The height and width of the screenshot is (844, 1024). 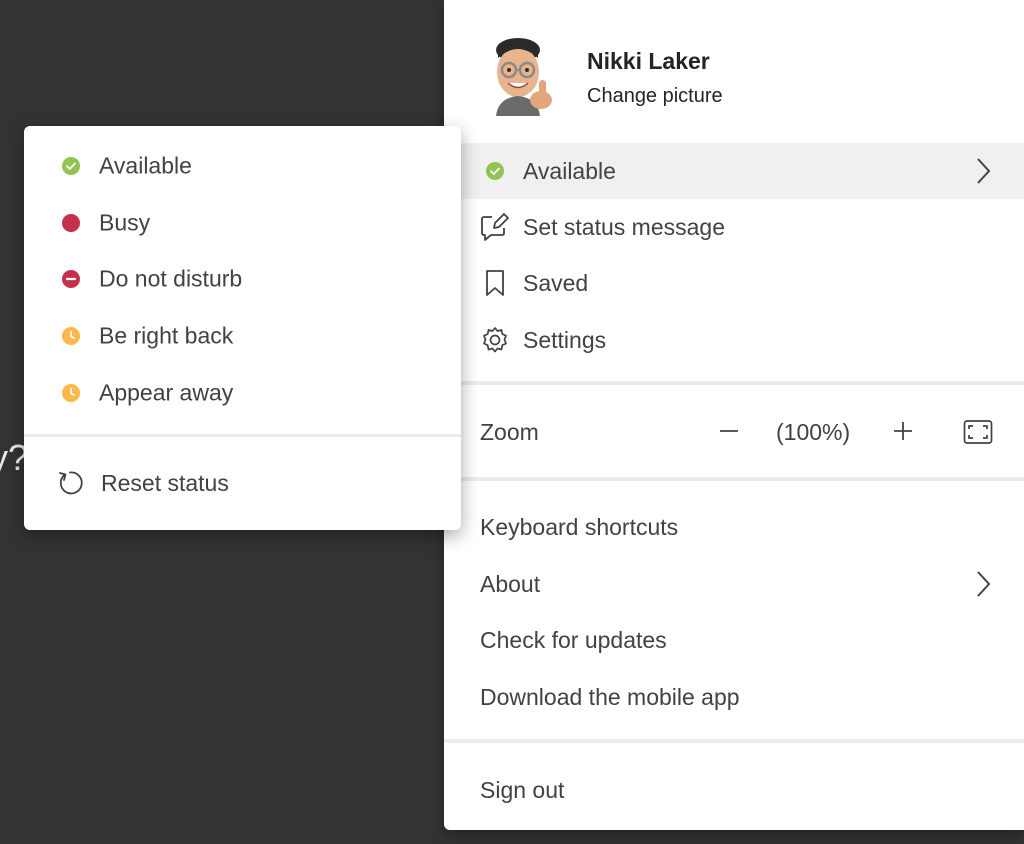 What do you see at coordinates (734, 640) in the screenshot?
I see `check-for-updates-item: Check for updates` at bounding box center [734, 640].